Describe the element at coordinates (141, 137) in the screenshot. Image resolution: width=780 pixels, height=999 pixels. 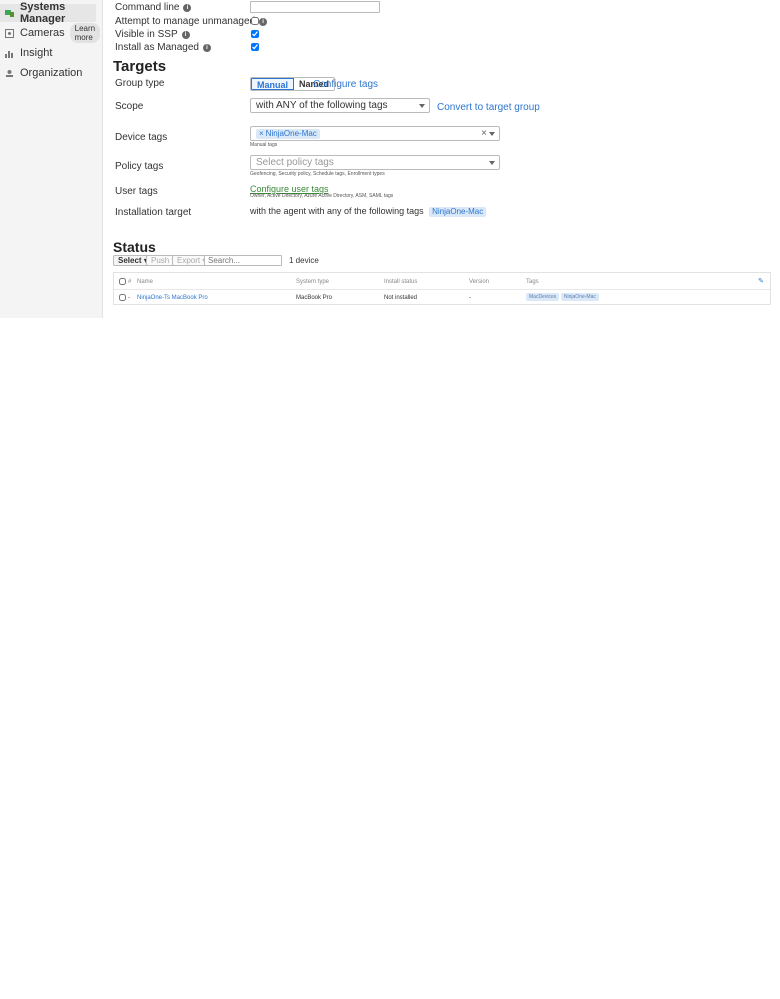
I see `device-tags-label: Device tags` at that location.